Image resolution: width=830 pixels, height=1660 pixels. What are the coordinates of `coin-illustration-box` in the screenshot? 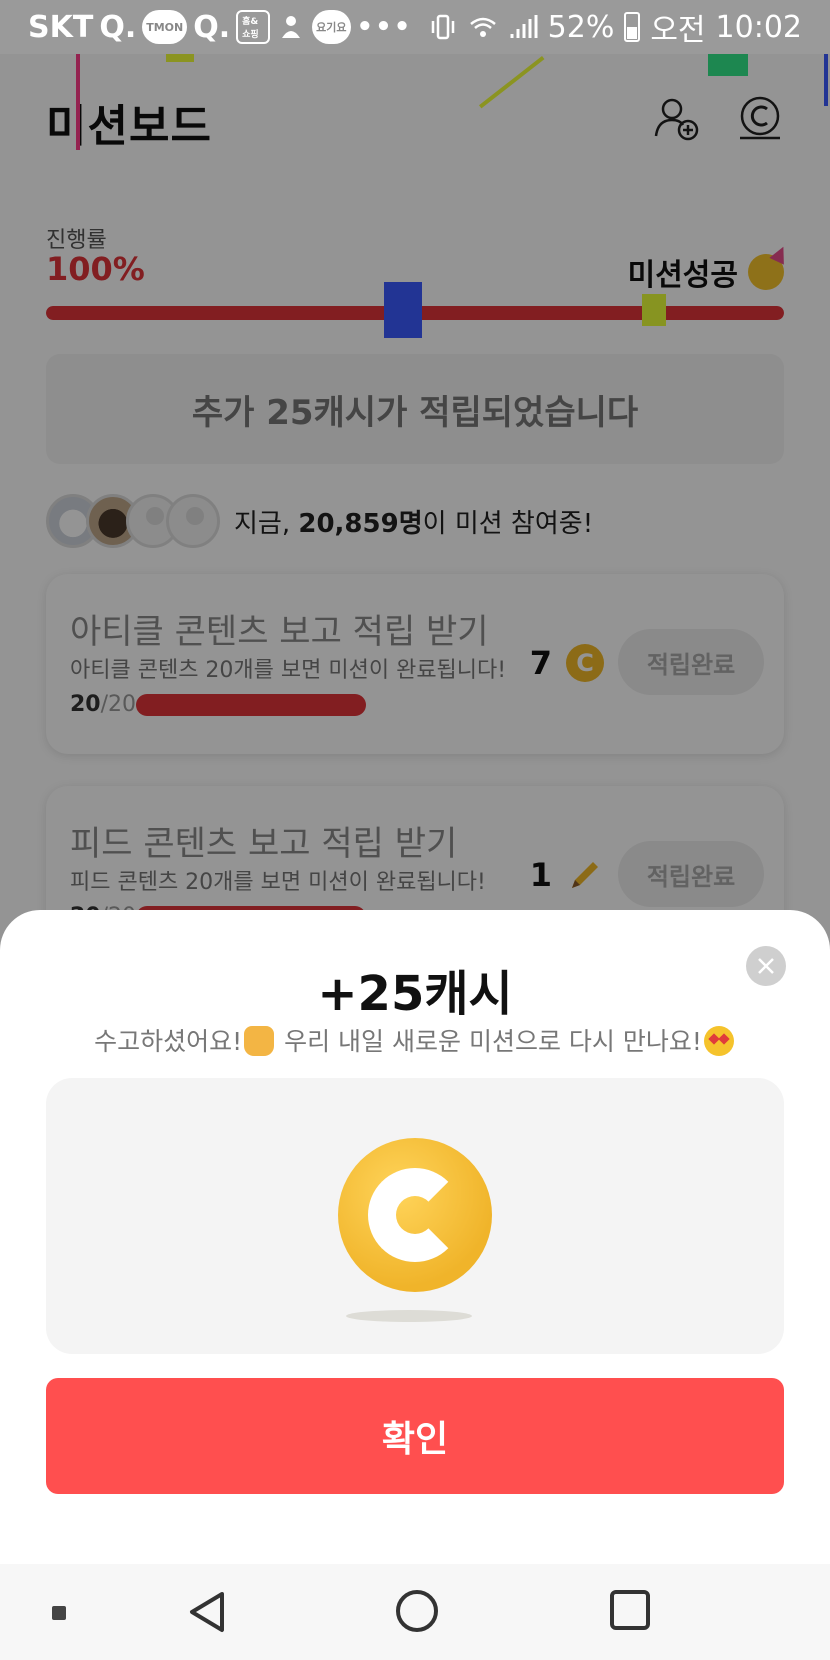 It's located at (415, 1216).